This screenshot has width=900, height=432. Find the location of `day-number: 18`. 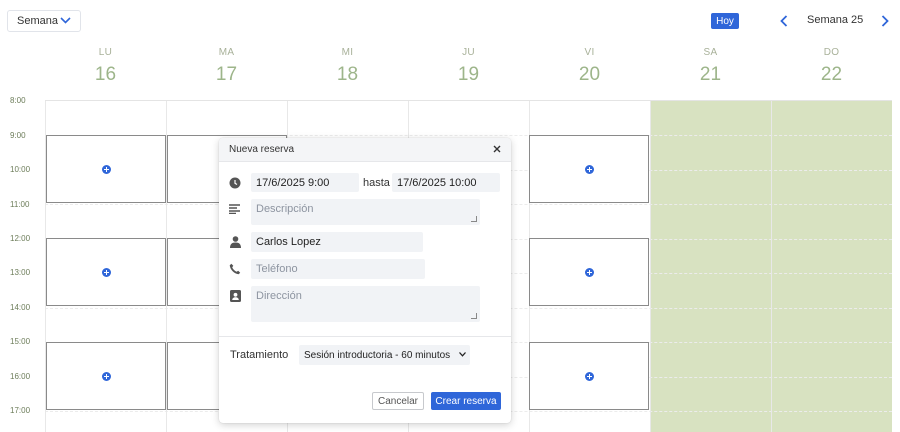

day-number: 18 is located at coordinates (347, 74).